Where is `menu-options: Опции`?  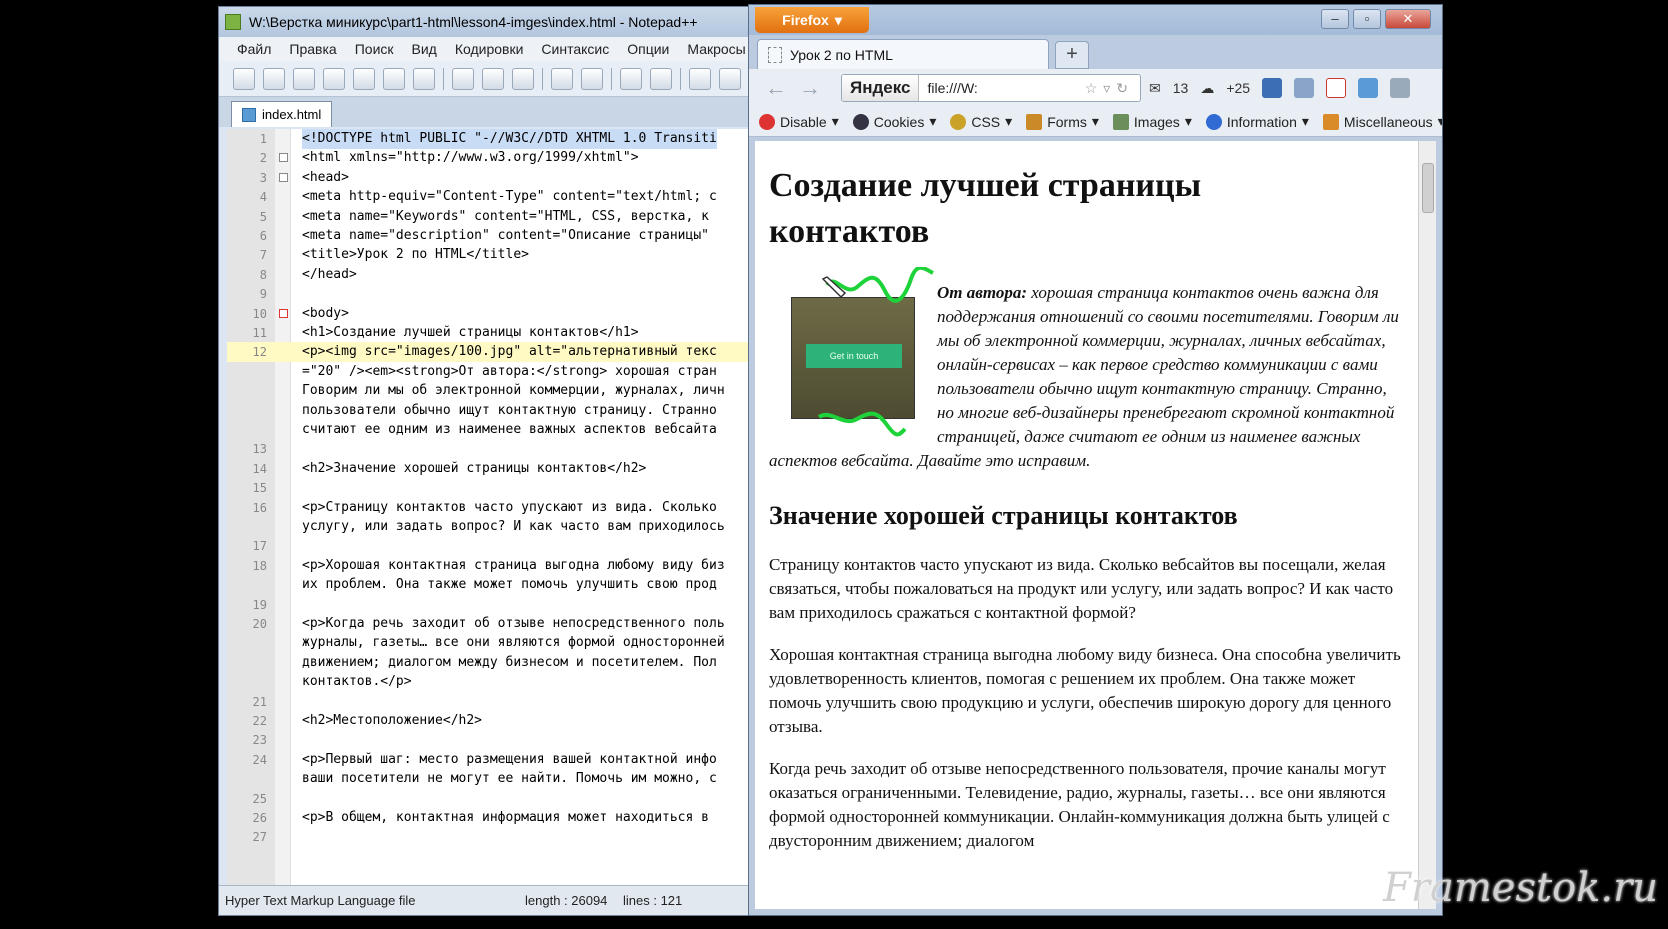
menu-options: Опции is located at coordinates (648, 49).